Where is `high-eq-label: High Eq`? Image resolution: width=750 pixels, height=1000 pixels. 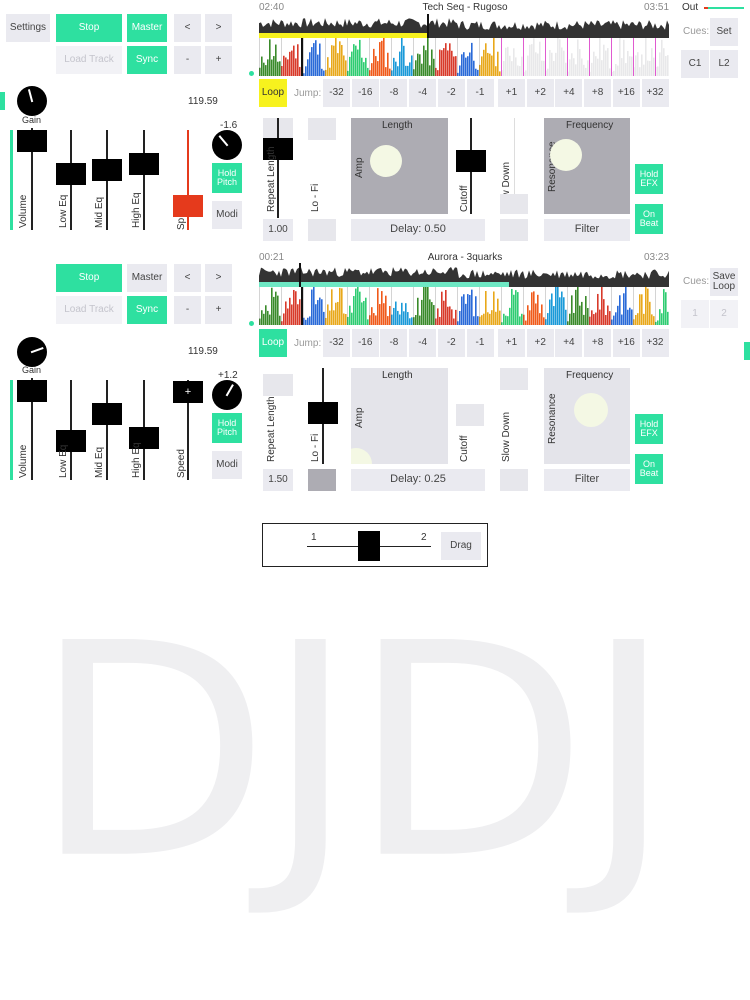 high-eq-label: High Eq is located at coordinates (136, 210).